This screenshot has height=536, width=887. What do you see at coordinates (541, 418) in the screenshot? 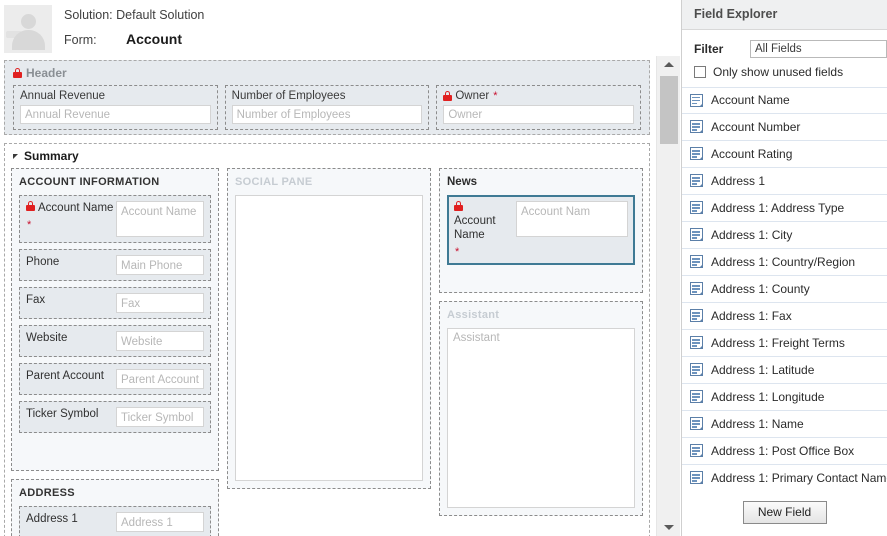
I see `field-input-assistant: Assistant` at bounding box center [541, 418].